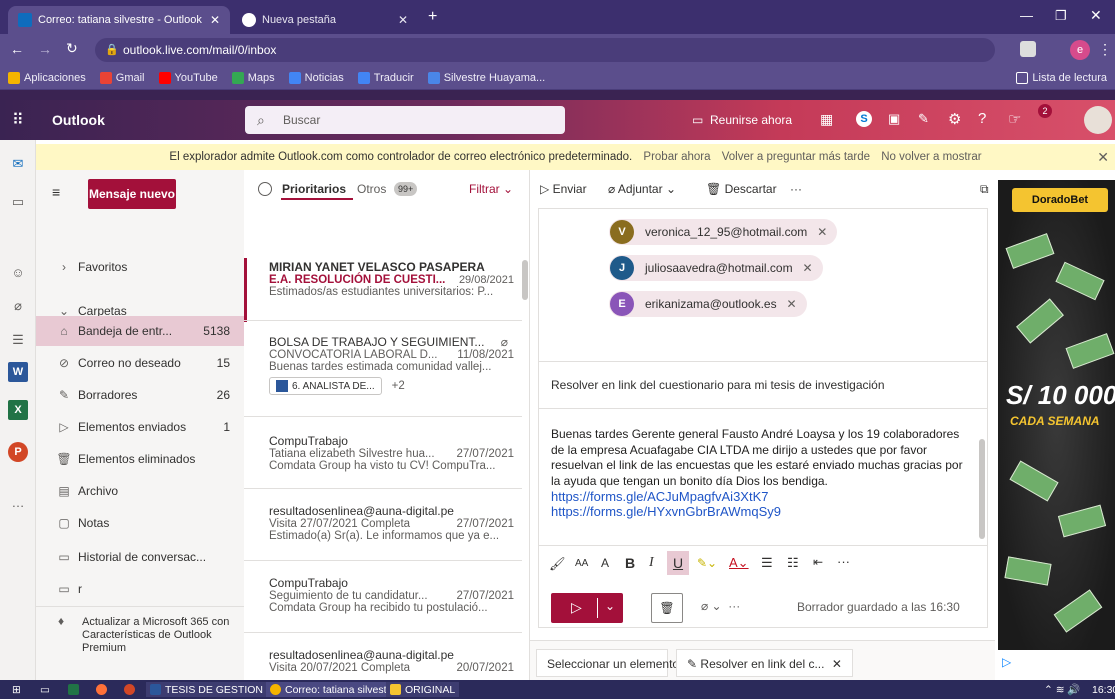 This screenshot has height=699, width=1115. I want to click on edit-icon: ✎, so click(923, 119).